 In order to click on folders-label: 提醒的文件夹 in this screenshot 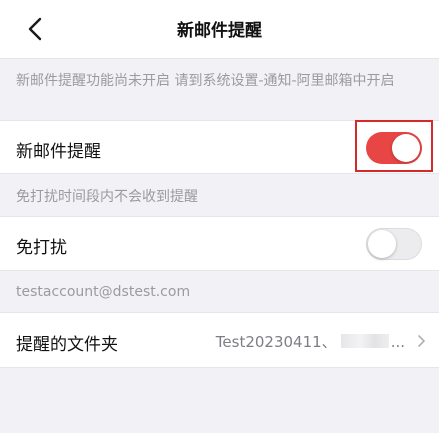, I will do `click(67, 345)`.